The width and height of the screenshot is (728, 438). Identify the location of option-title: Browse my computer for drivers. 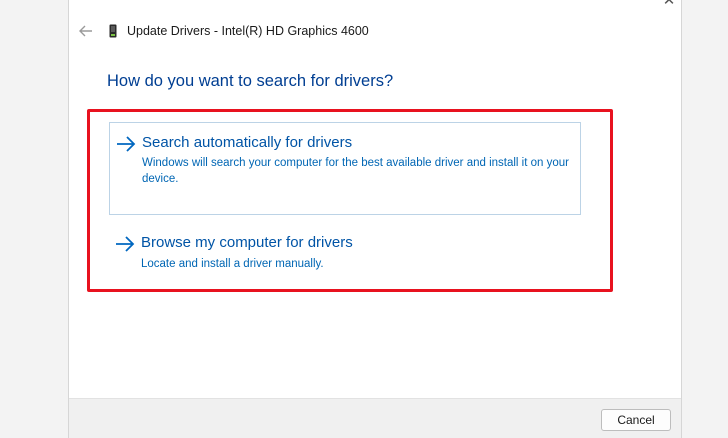
(247, 242).